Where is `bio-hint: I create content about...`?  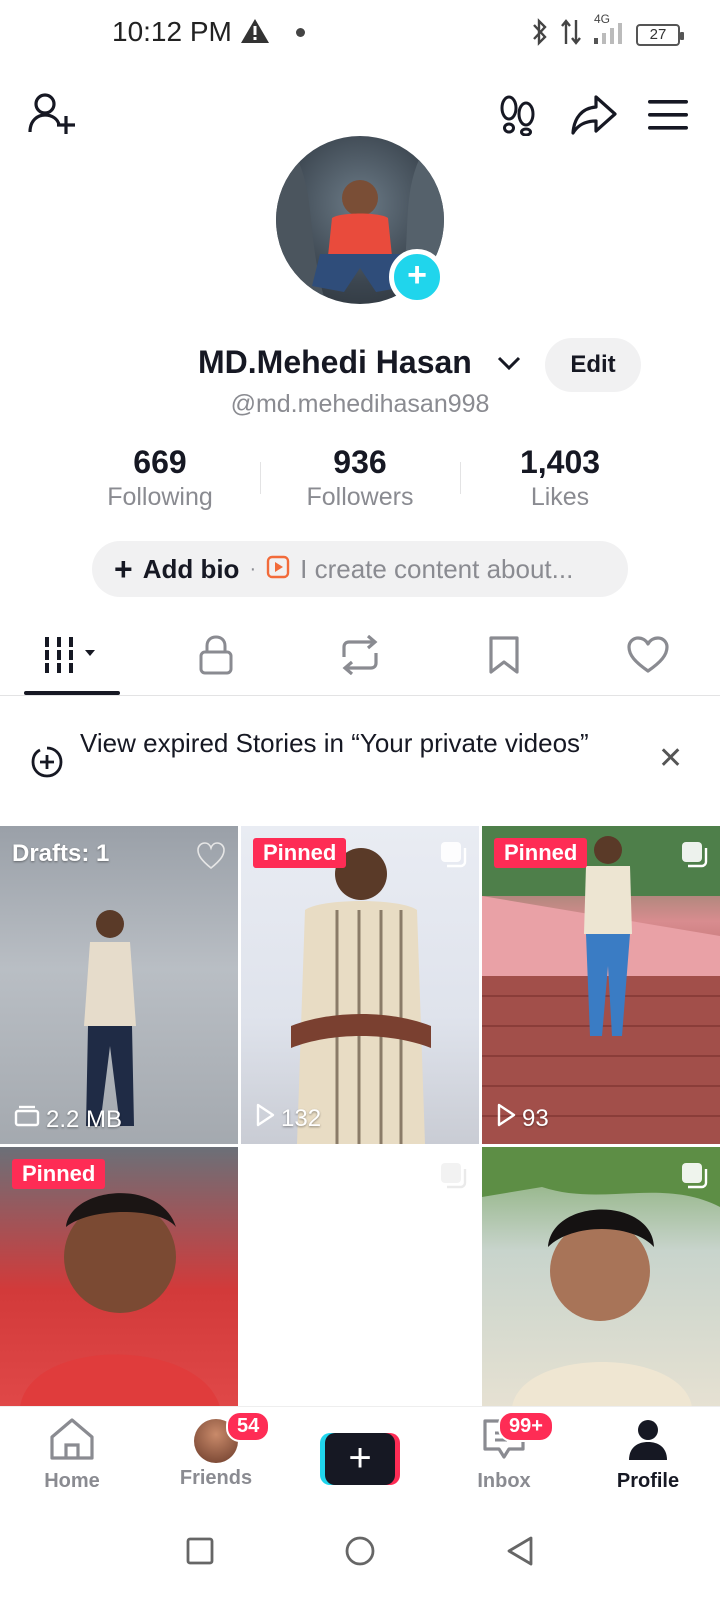
bio-hint: I create content about... is located at coordinates (437, 568).